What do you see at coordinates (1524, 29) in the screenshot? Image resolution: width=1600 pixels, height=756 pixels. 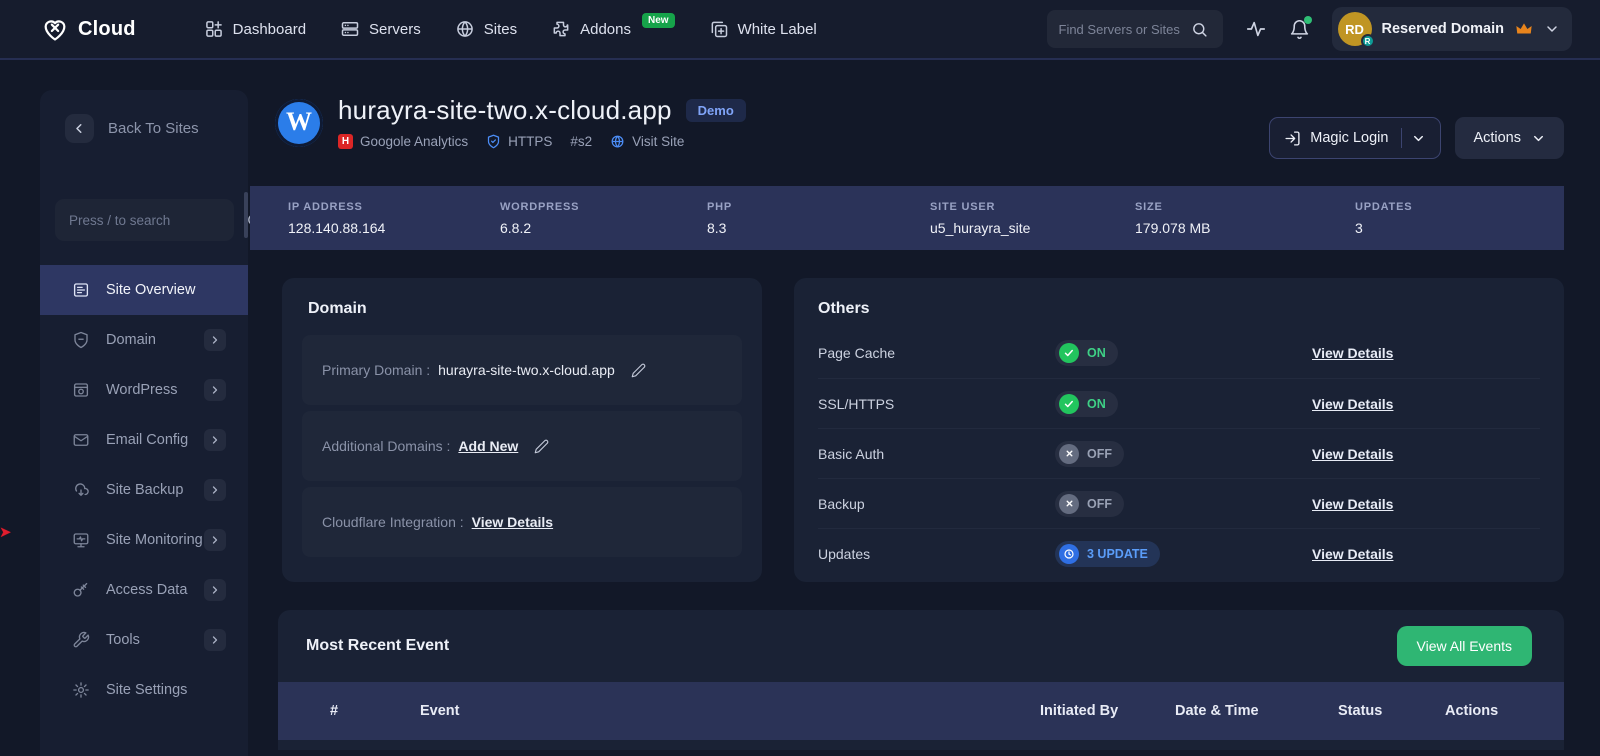 I see `crown-icon` at bounding box center [1524, 29].